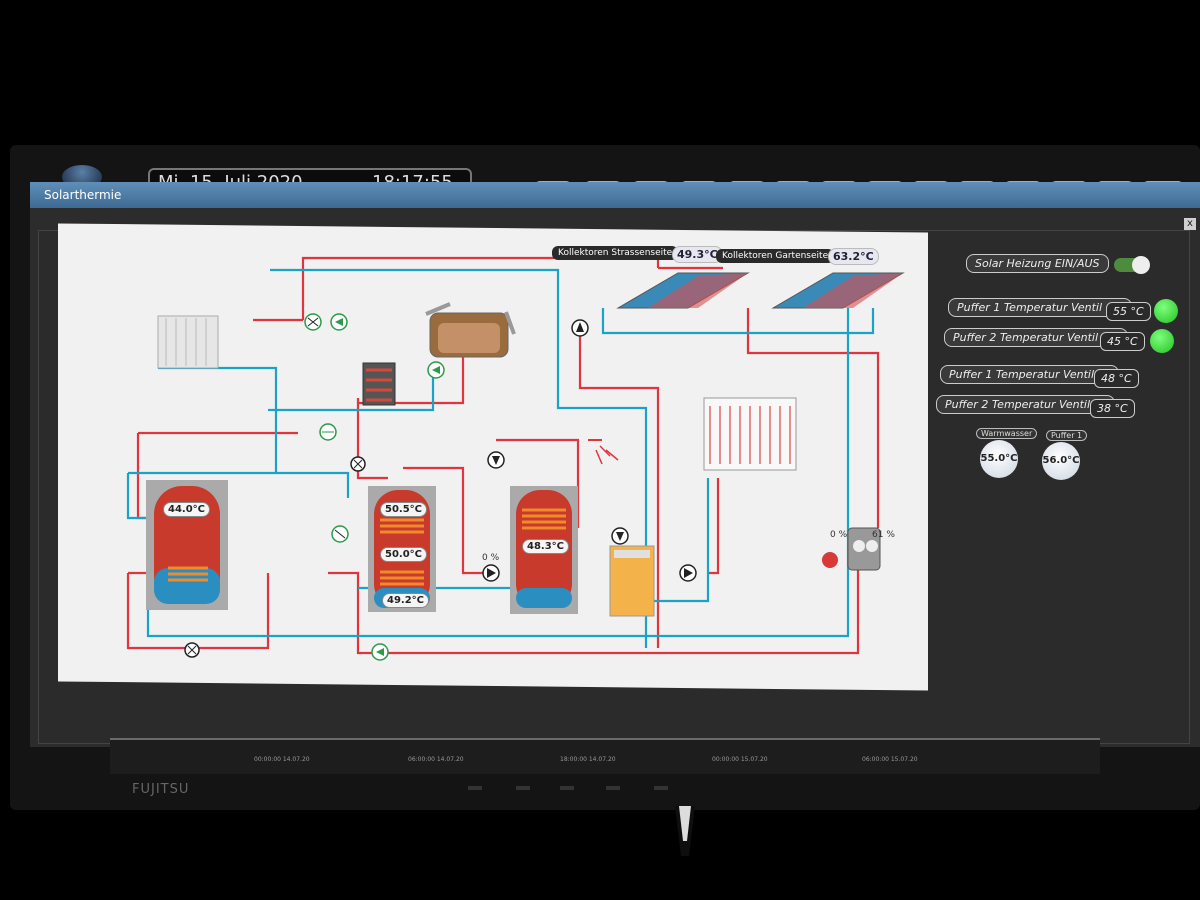  Describe the element at coordinates (632, 581) in the screenshot. I see `gas-boiler-icon` at that location.